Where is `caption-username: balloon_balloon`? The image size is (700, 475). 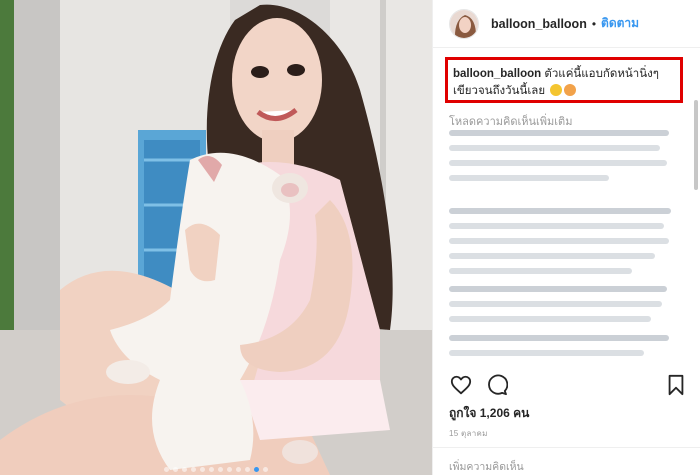
caption-username: balloon_balloon is located at coordinates (497, 74).